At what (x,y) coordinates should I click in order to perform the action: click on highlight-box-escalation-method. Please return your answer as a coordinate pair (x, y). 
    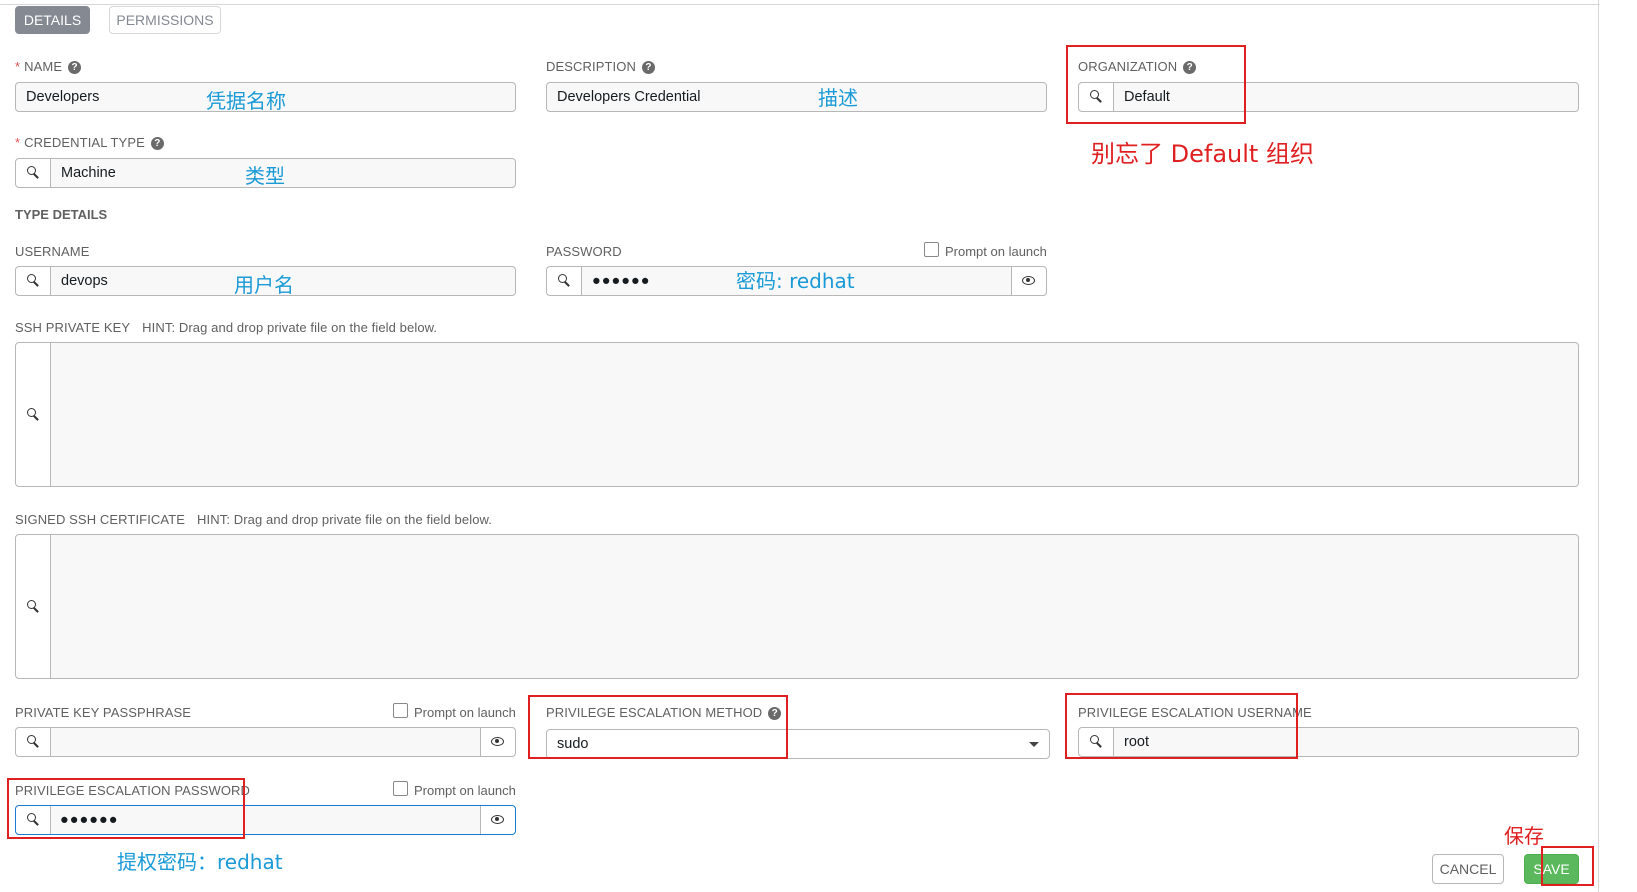
    Looking at the image, I should click on (658, 727).